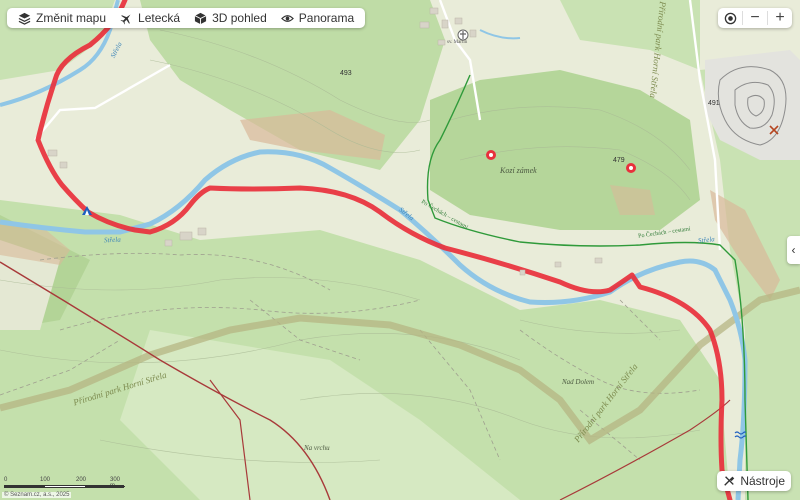  I want to click on place-label: Na vrchu, so click(317, 448).